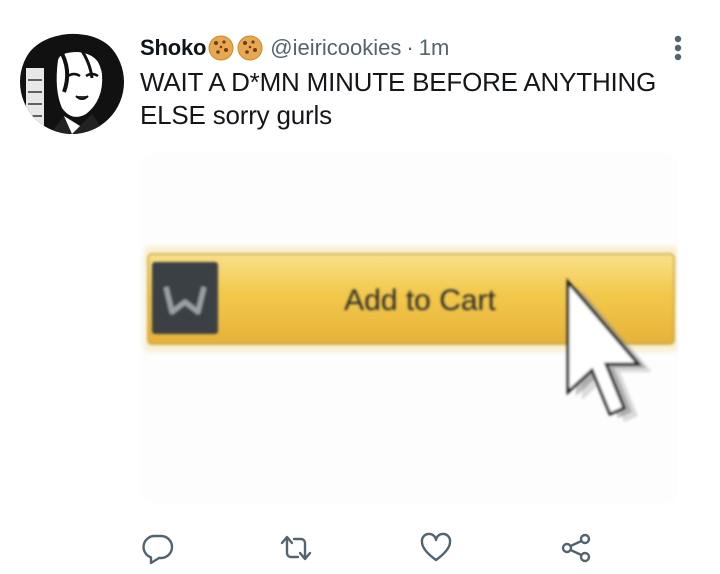  I want to click on retweet-arrows-icon, so click(296, 548).